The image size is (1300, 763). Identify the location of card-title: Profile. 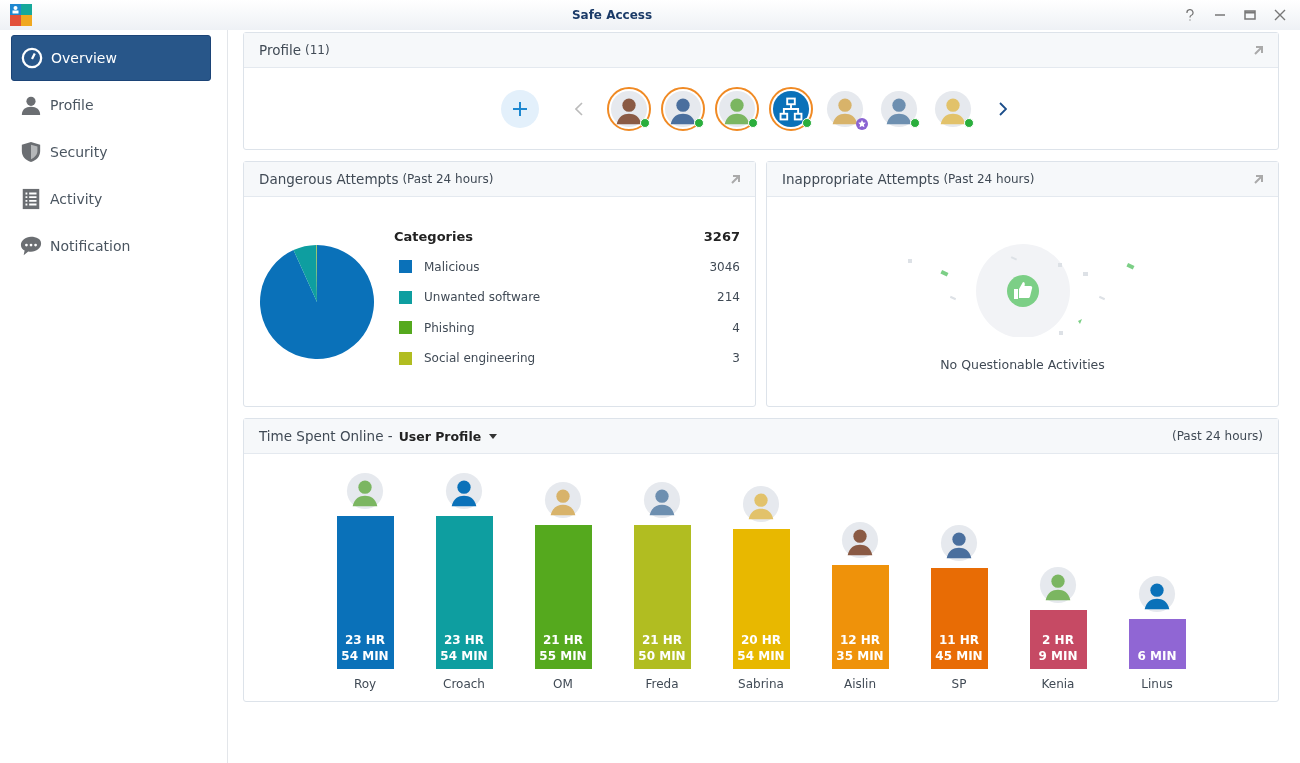
(280, 50).